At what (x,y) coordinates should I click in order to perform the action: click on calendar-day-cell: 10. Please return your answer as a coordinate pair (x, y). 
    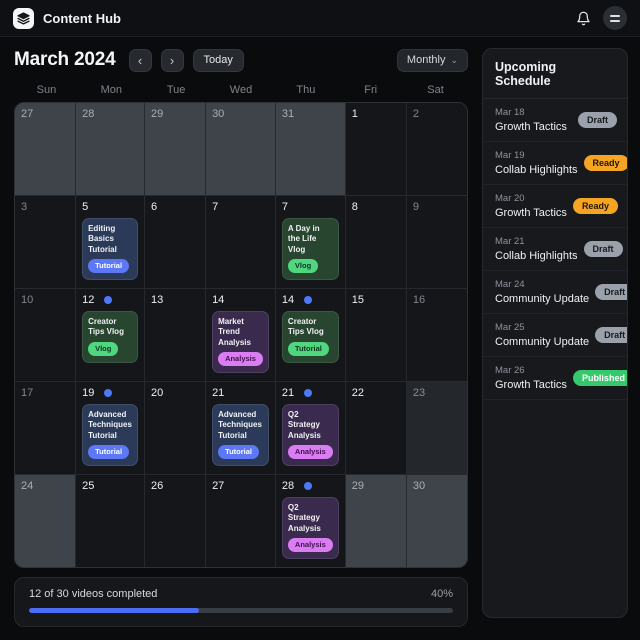
    Looking at the image, I should click on (45, 335).